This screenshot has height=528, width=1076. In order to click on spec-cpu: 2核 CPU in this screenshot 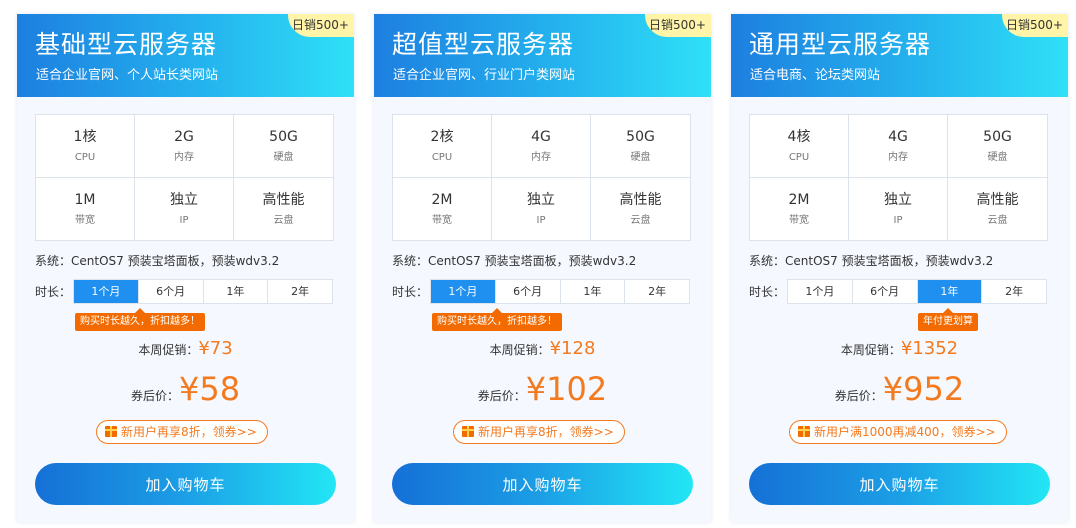, I will do `click(442, 146)`.